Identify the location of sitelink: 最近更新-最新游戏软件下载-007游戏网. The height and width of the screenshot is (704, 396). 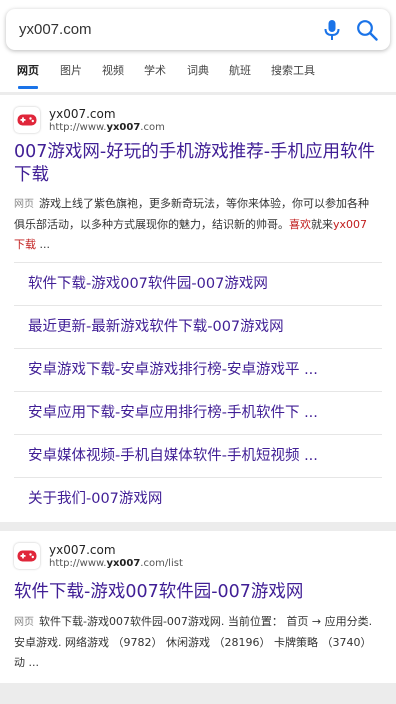
(198, 326).